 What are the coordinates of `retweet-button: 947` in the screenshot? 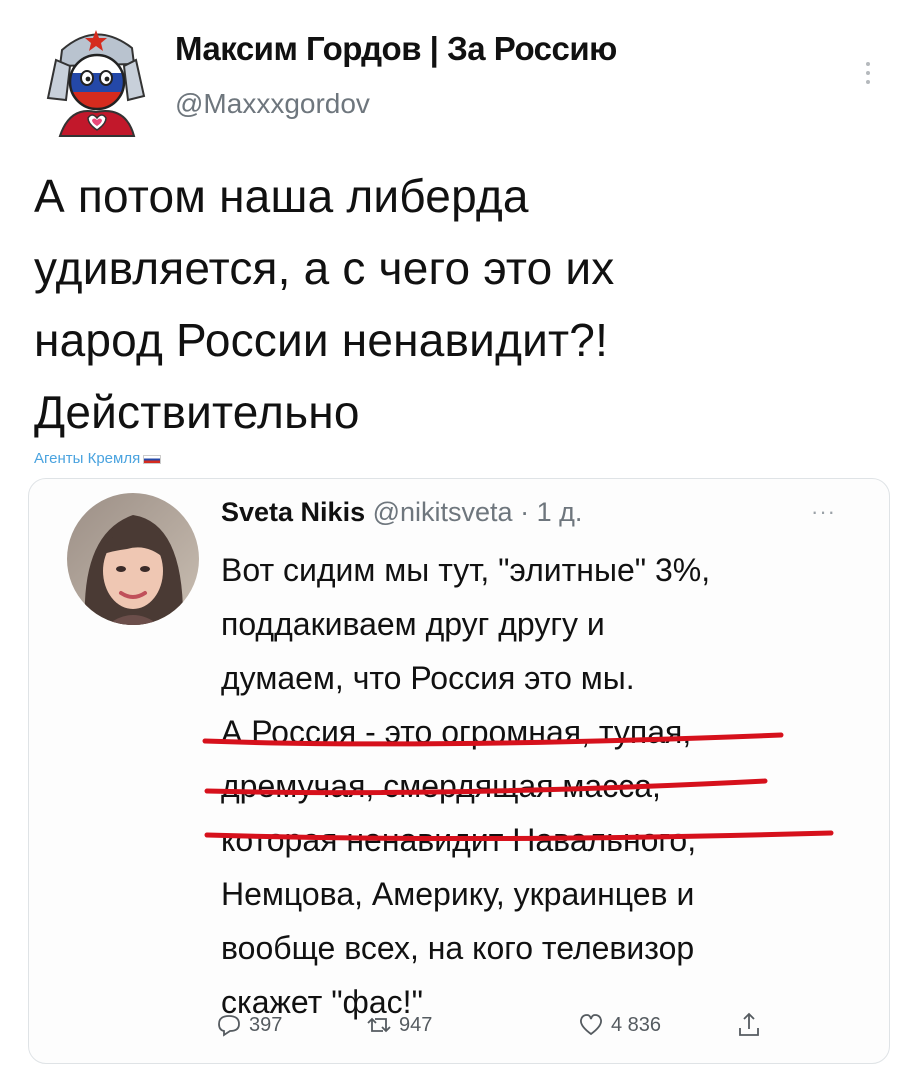 It's located at (398, 1025).